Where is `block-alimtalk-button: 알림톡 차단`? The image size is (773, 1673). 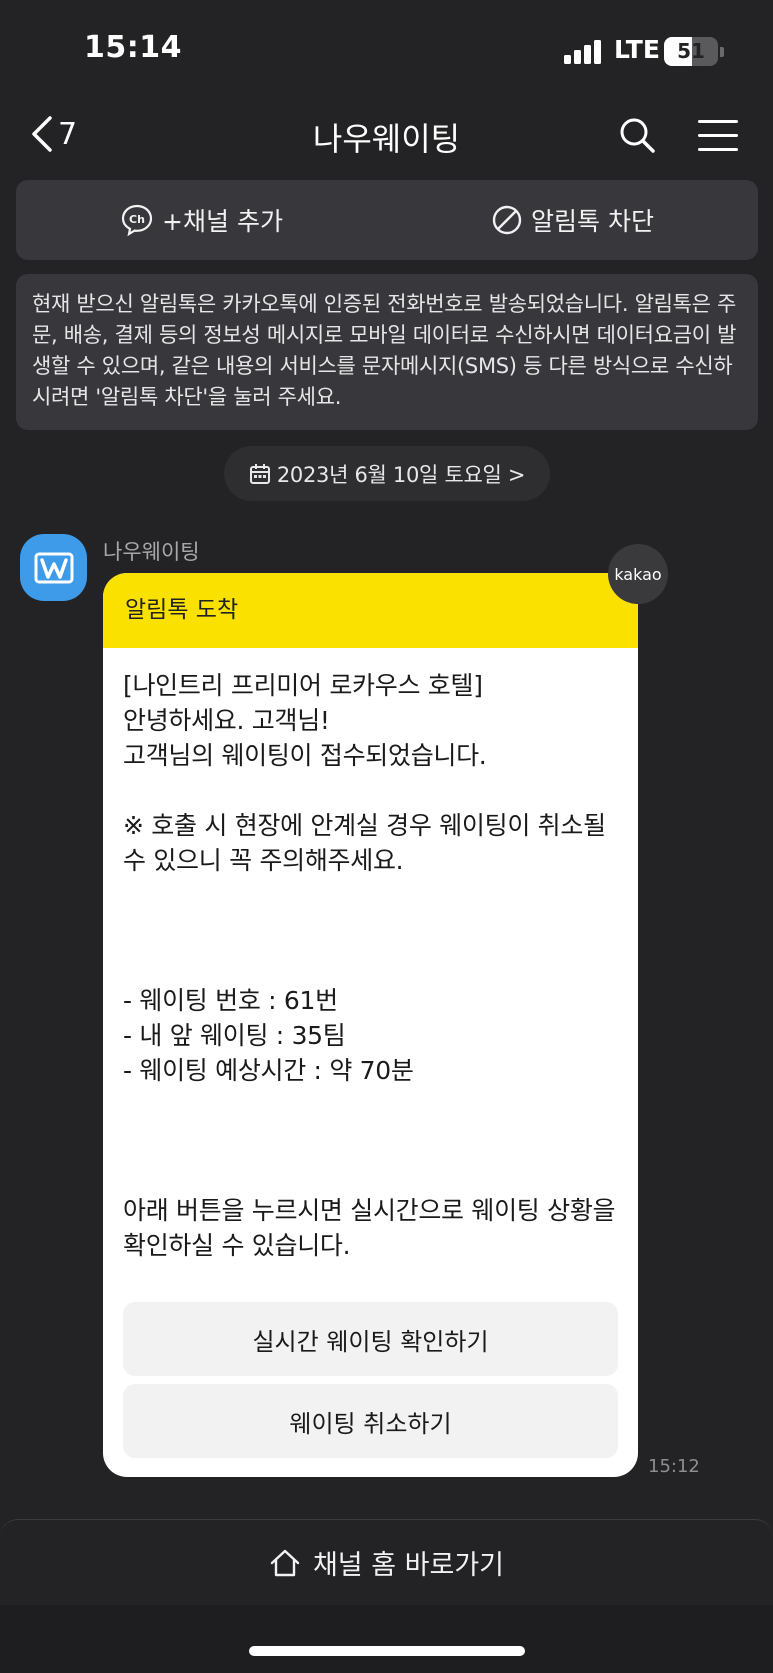 block-alimtalk-button: 알림톡 차단 is located at coordinates (572, 220).